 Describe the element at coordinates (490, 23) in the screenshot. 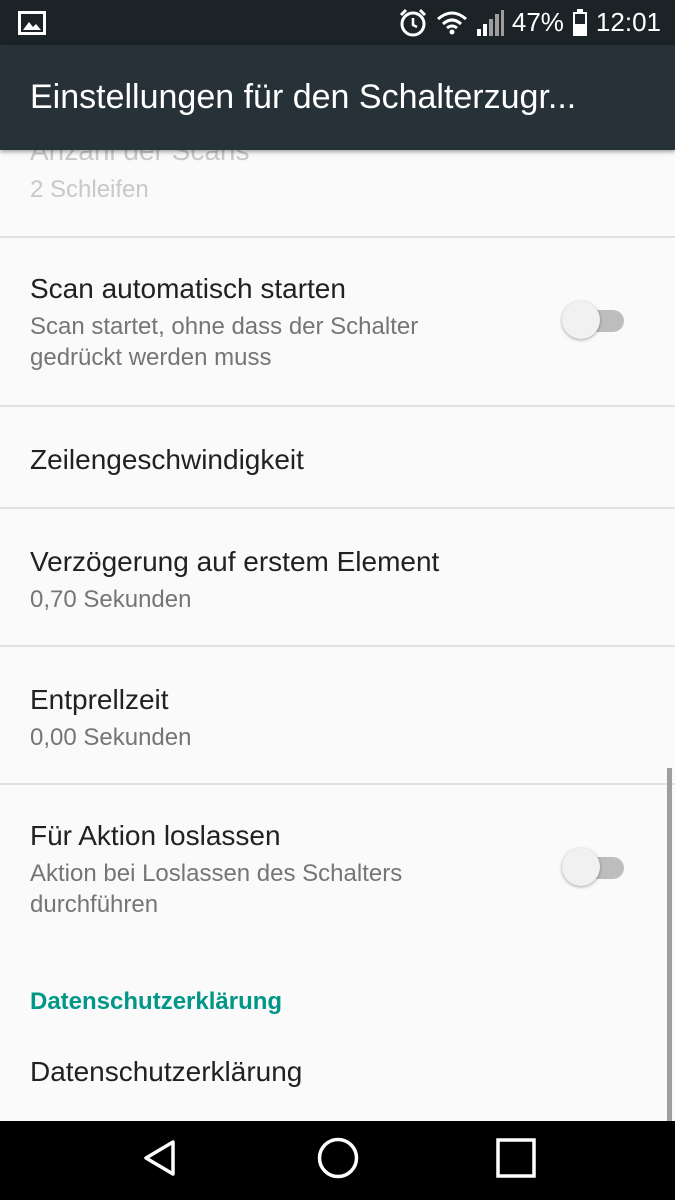

I see `signal-icon` at that location.